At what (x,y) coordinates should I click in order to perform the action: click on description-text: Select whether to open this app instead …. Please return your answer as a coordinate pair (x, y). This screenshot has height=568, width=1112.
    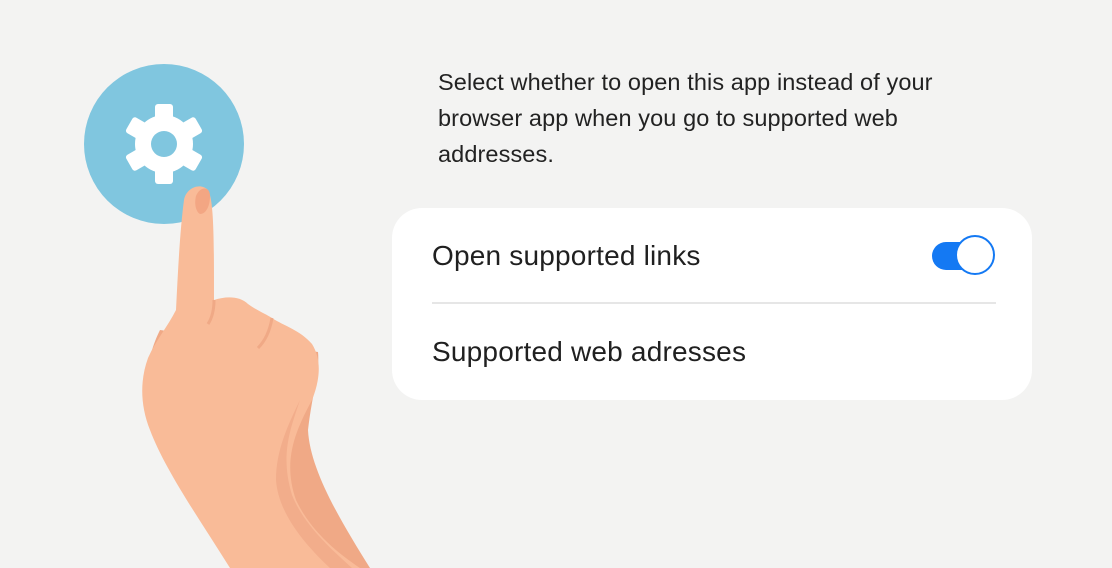
    Looking at the image, I should click on (685, 118).